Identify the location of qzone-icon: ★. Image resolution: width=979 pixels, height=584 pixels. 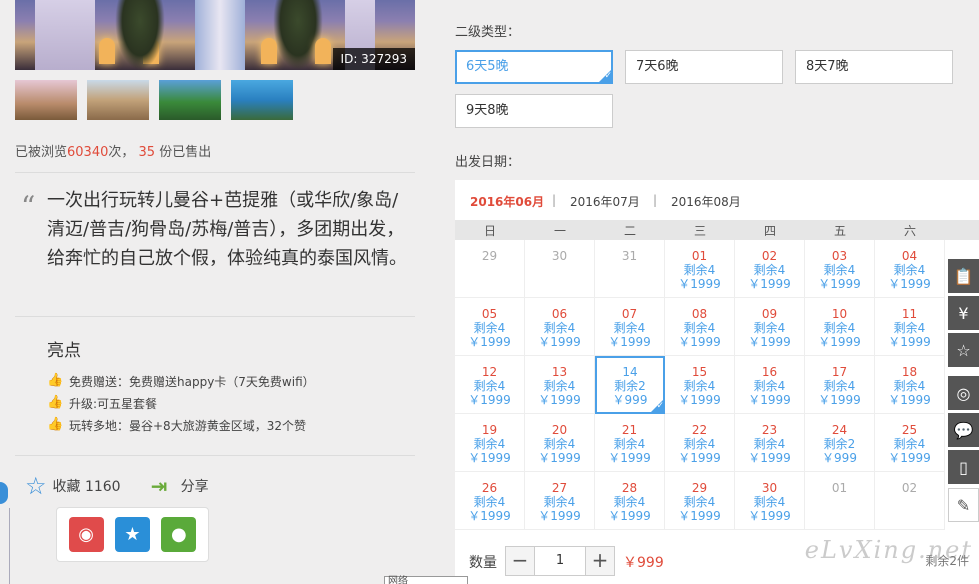
(132, 534).